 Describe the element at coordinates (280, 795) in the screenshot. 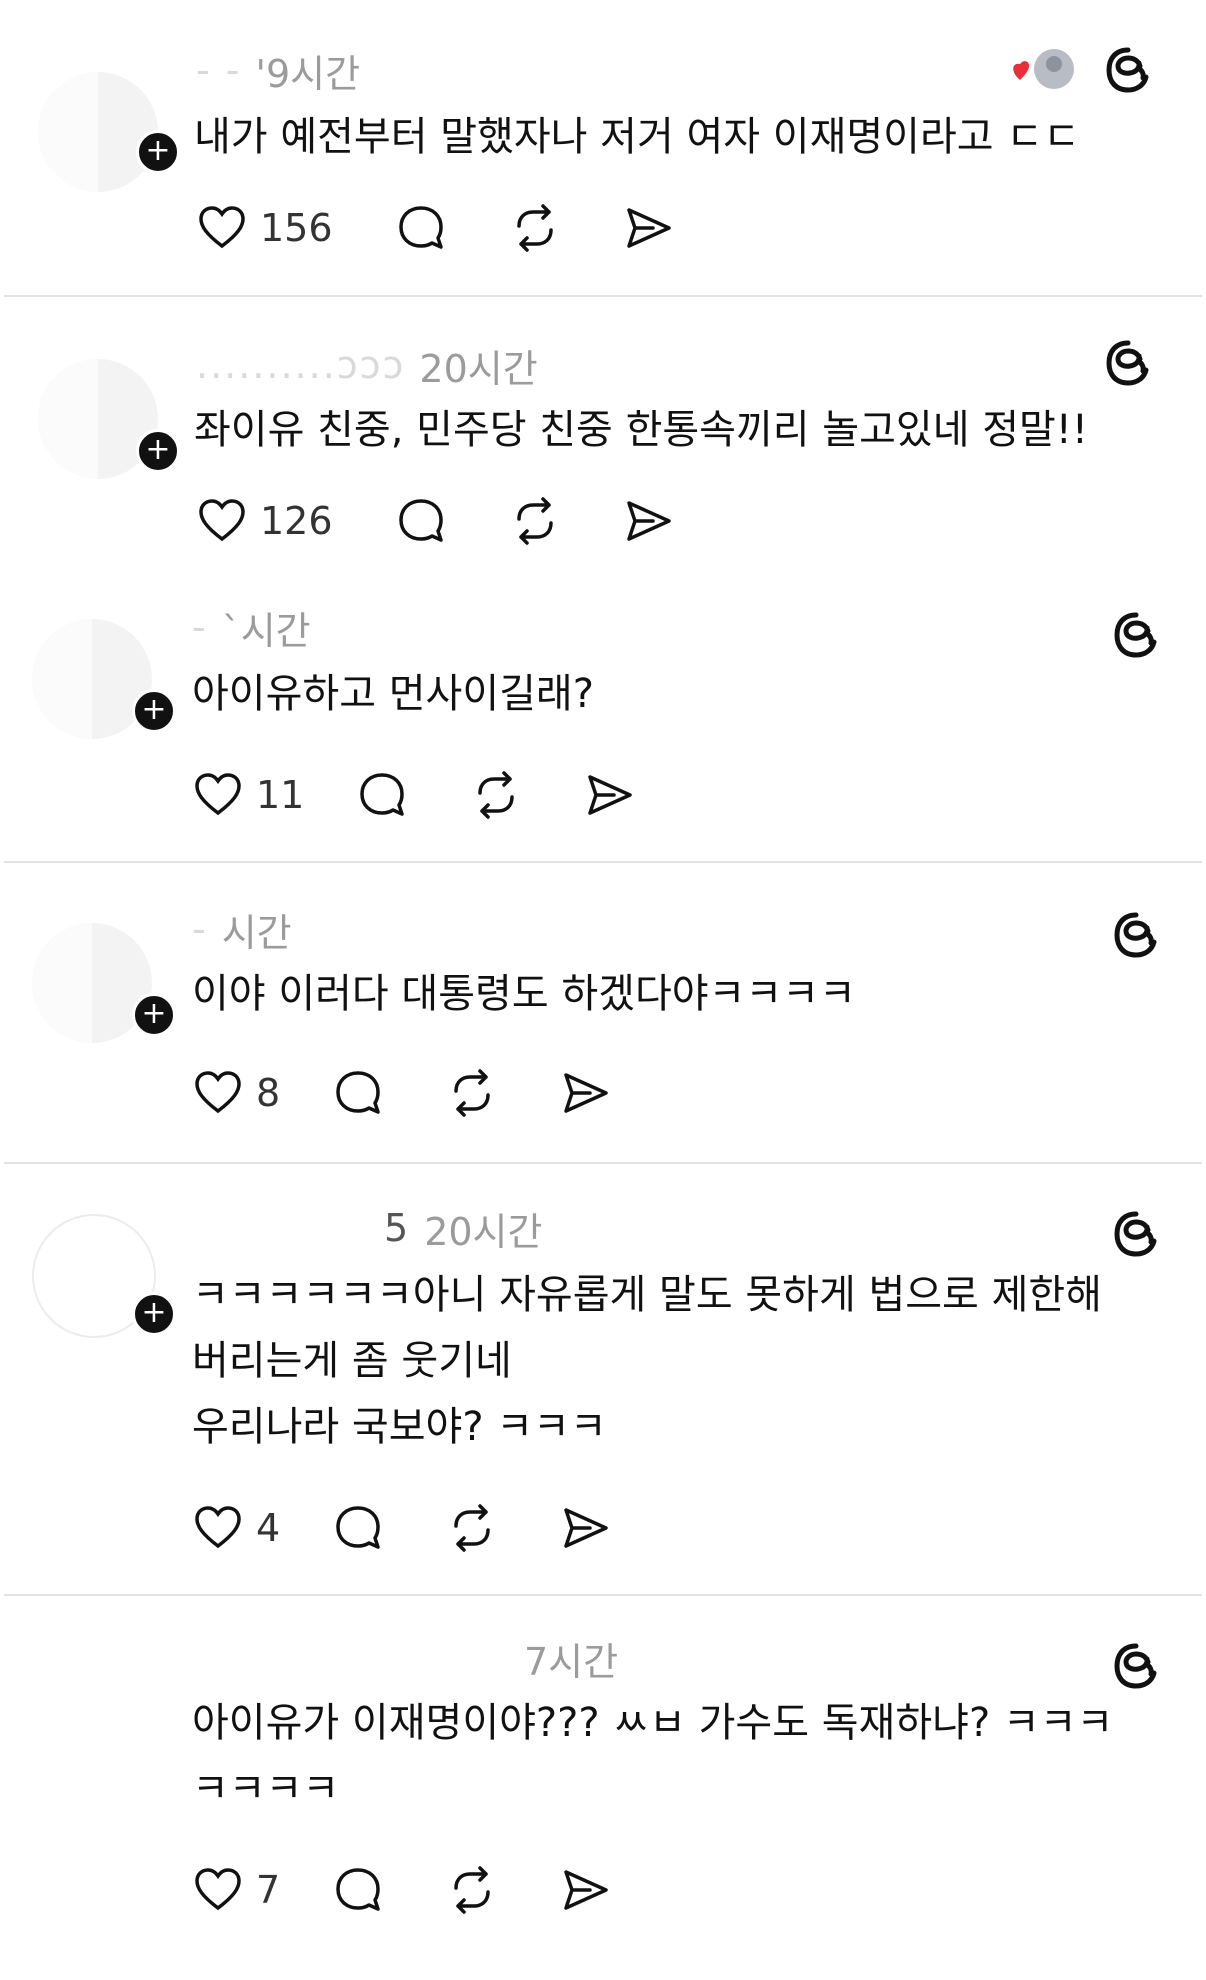

I see `like-count: 11` at that location.